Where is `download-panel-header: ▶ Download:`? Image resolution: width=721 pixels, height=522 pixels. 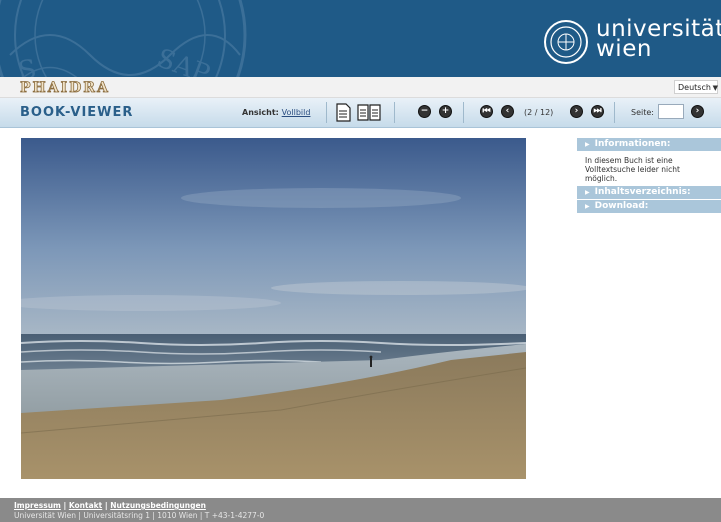
download-panel-header: ▶ Download: is located at coordinates (649, 206).